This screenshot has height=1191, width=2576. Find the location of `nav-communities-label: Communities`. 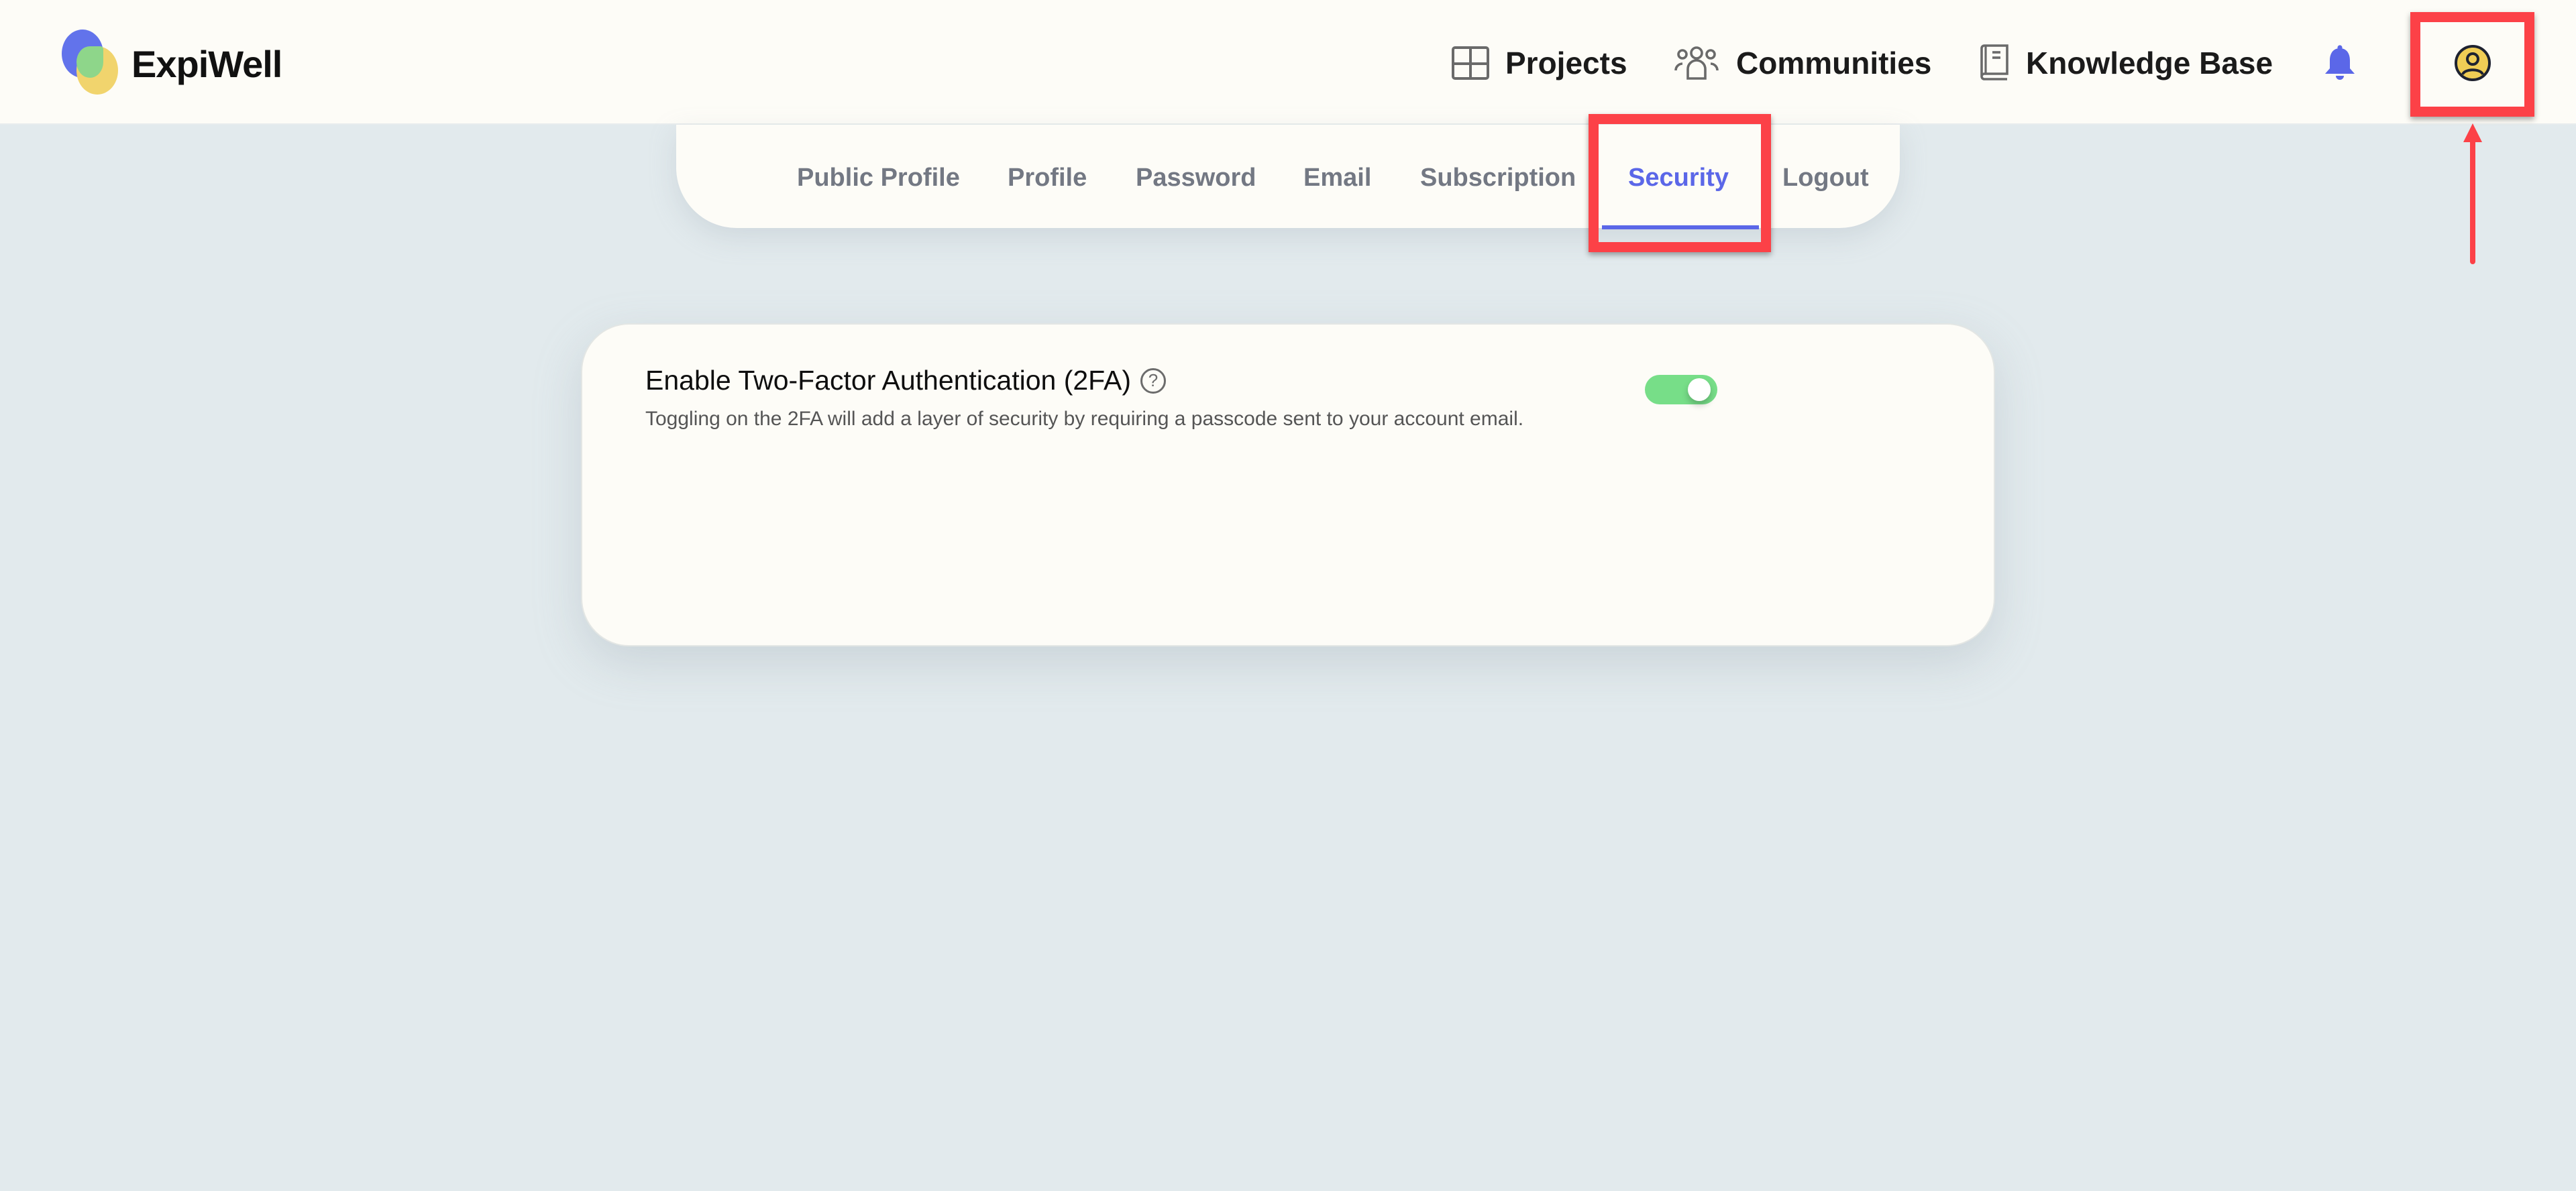

nav-communities-label: Communities is located at coordinates (1834, 63).